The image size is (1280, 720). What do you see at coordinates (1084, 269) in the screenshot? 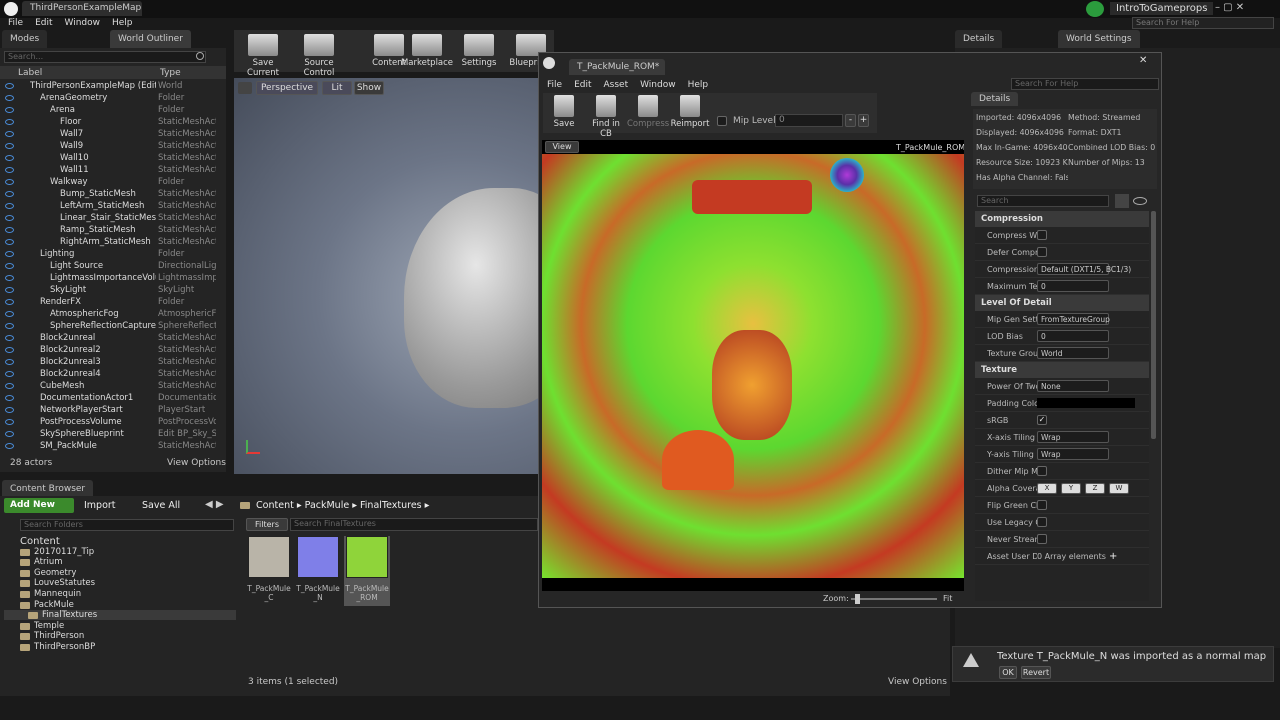
I see `property-dropdown: Default (DXT1/5, BC1/3)` at bounding box center [1084, 269].